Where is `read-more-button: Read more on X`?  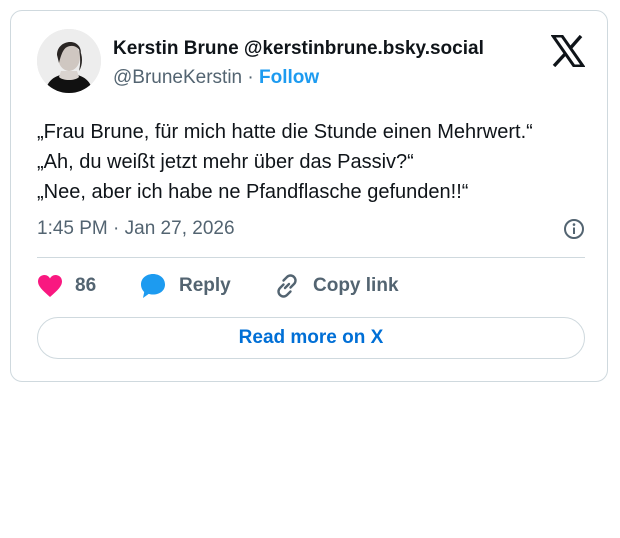
read-more-button: Read more on X is located at coordinates (311, 338).